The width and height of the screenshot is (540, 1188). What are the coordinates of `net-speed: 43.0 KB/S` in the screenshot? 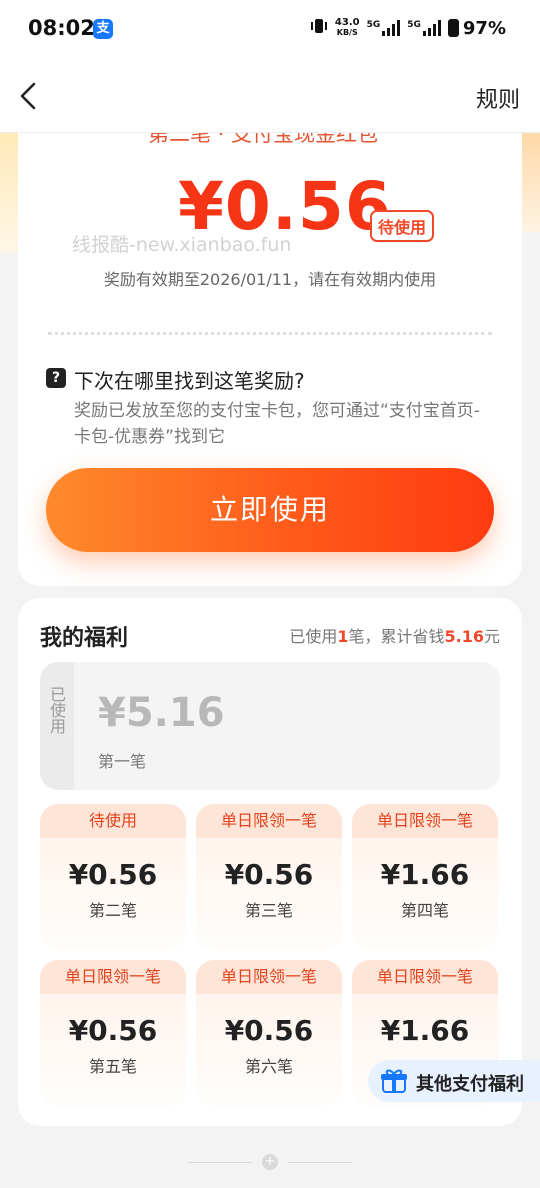 It's located at (347, 28).